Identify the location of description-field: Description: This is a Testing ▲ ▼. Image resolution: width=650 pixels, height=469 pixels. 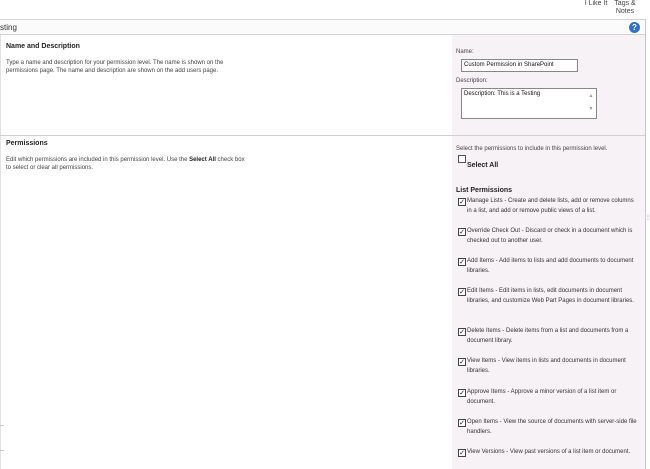
(529, 103).